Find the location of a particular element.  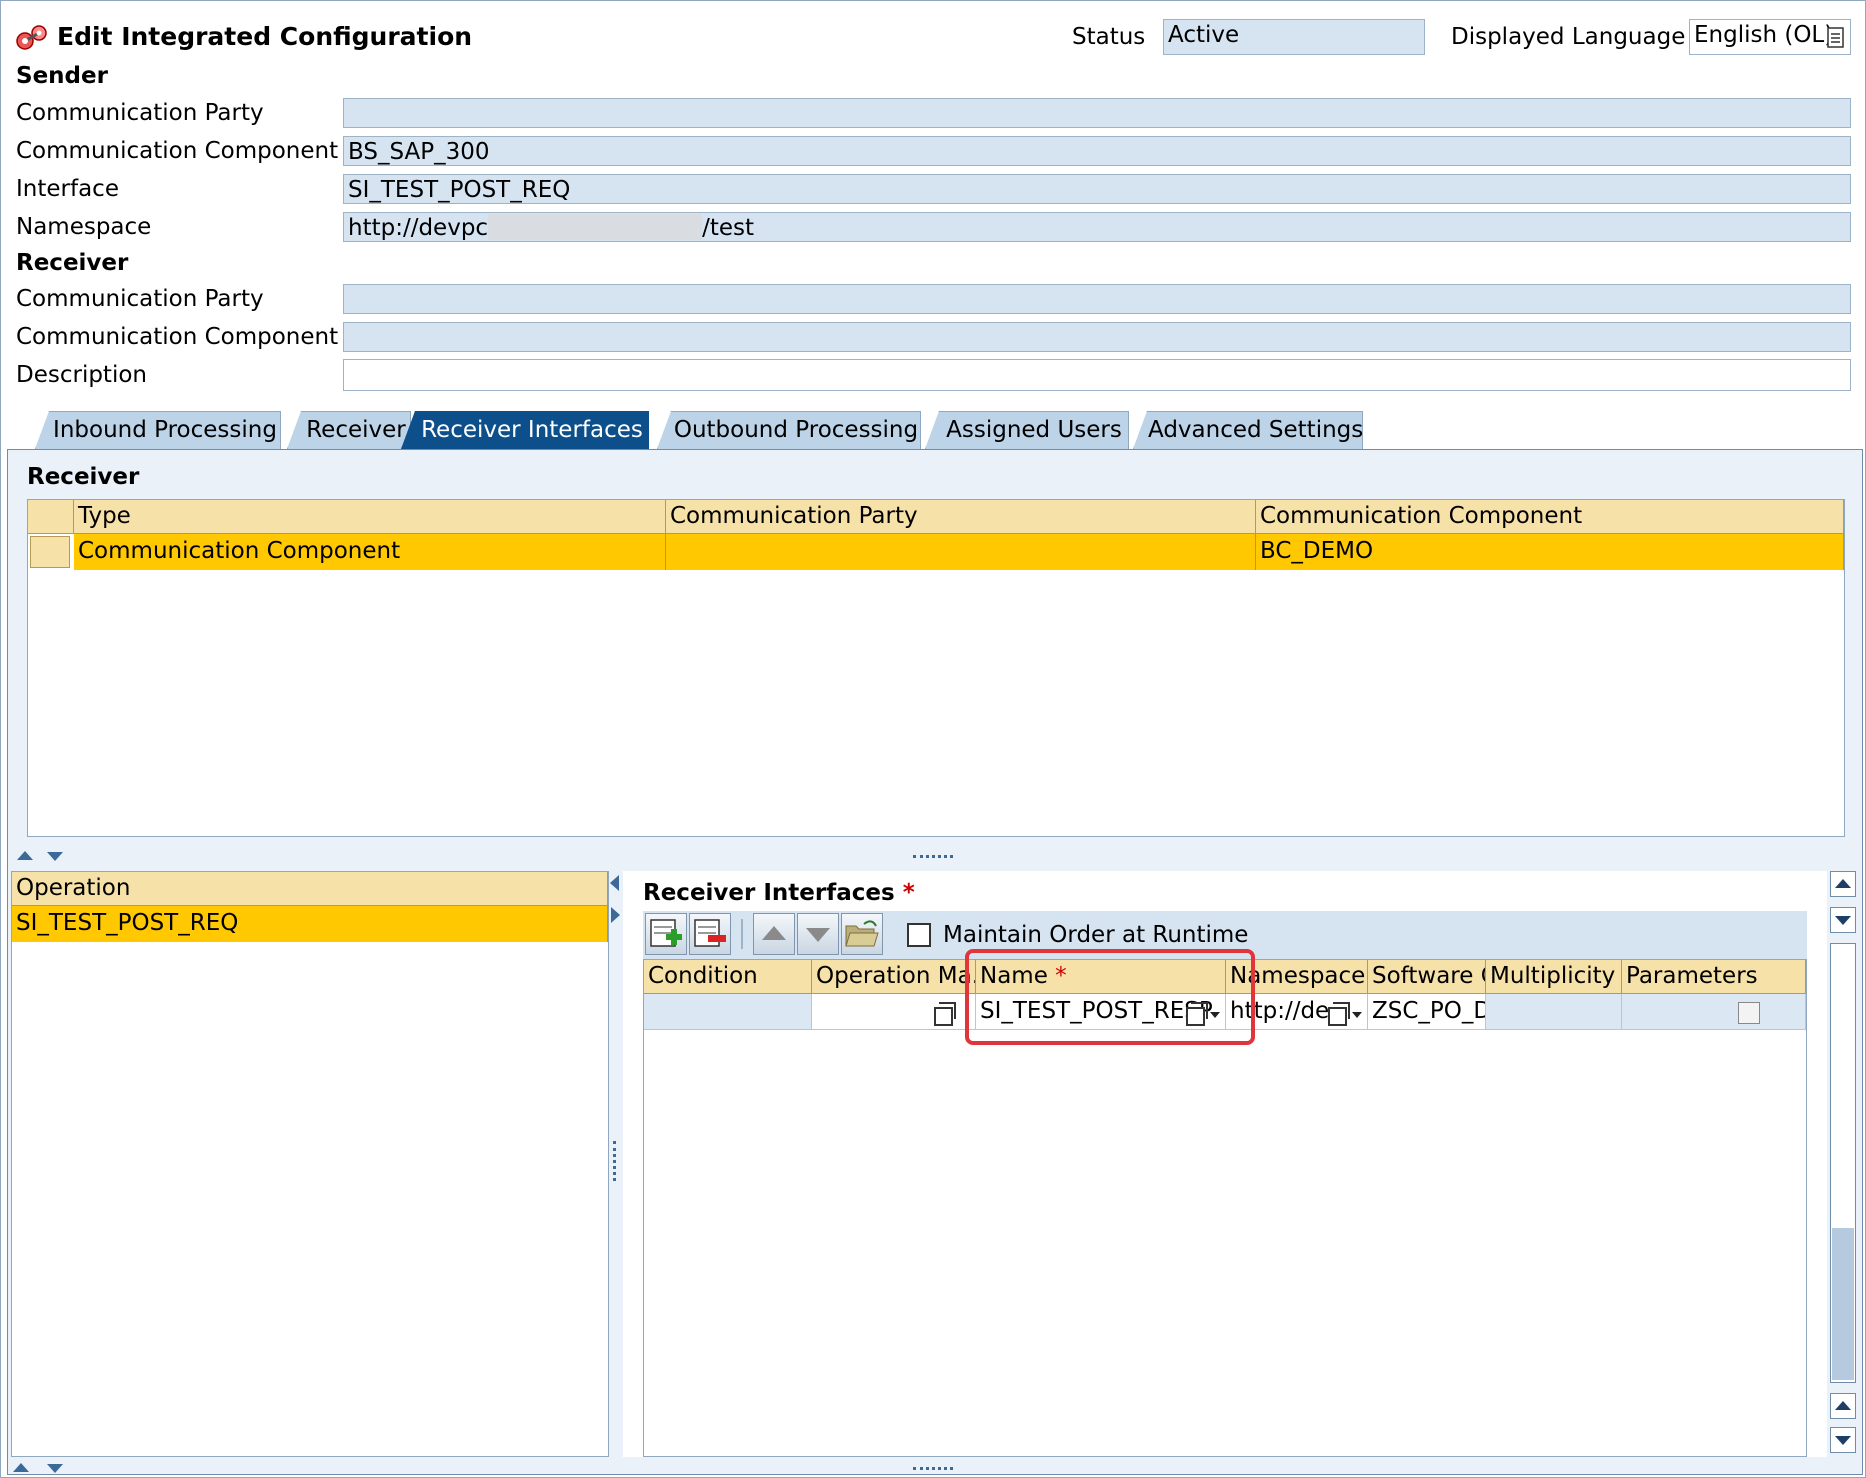

description-field is located at coordinates (1097, 375).